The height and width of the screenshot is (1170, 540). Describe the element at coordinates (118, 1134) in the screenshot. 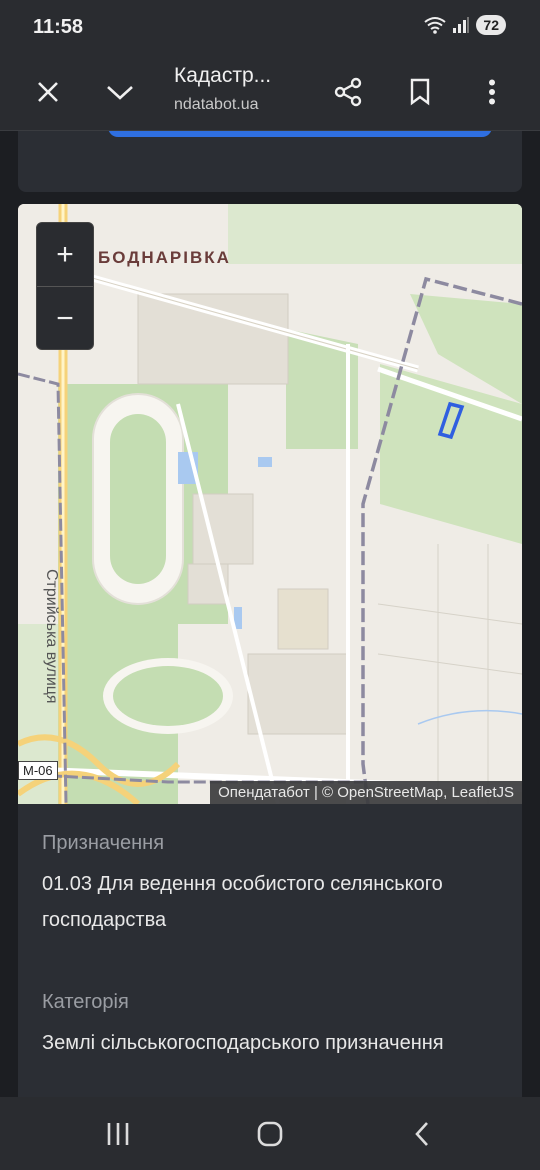

I see `recent-apps-icon` at that location.